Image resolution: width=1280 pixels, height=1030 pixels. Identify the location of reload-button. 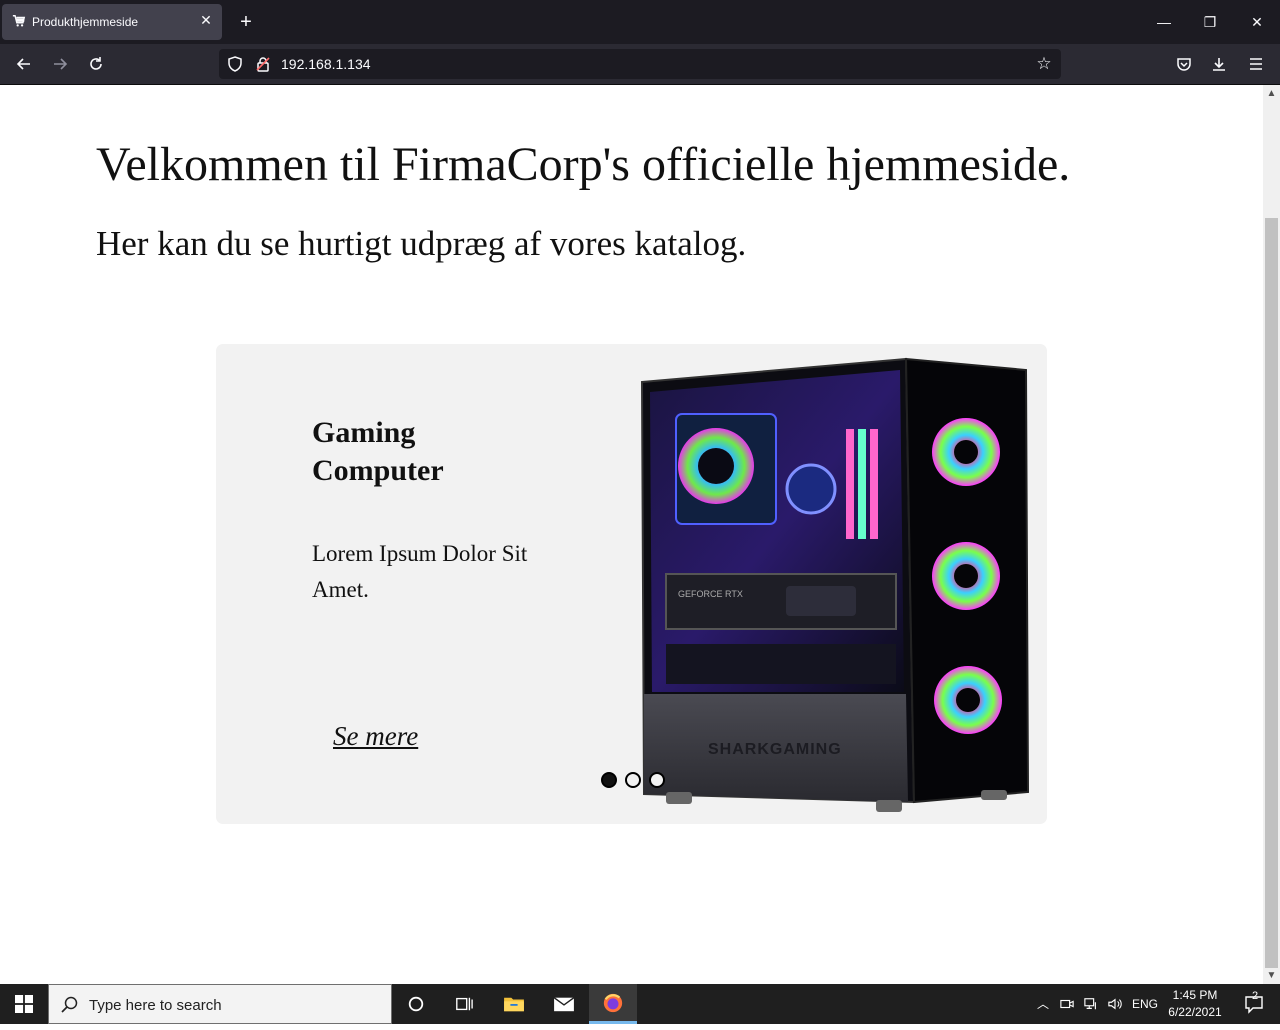
(96, 64).